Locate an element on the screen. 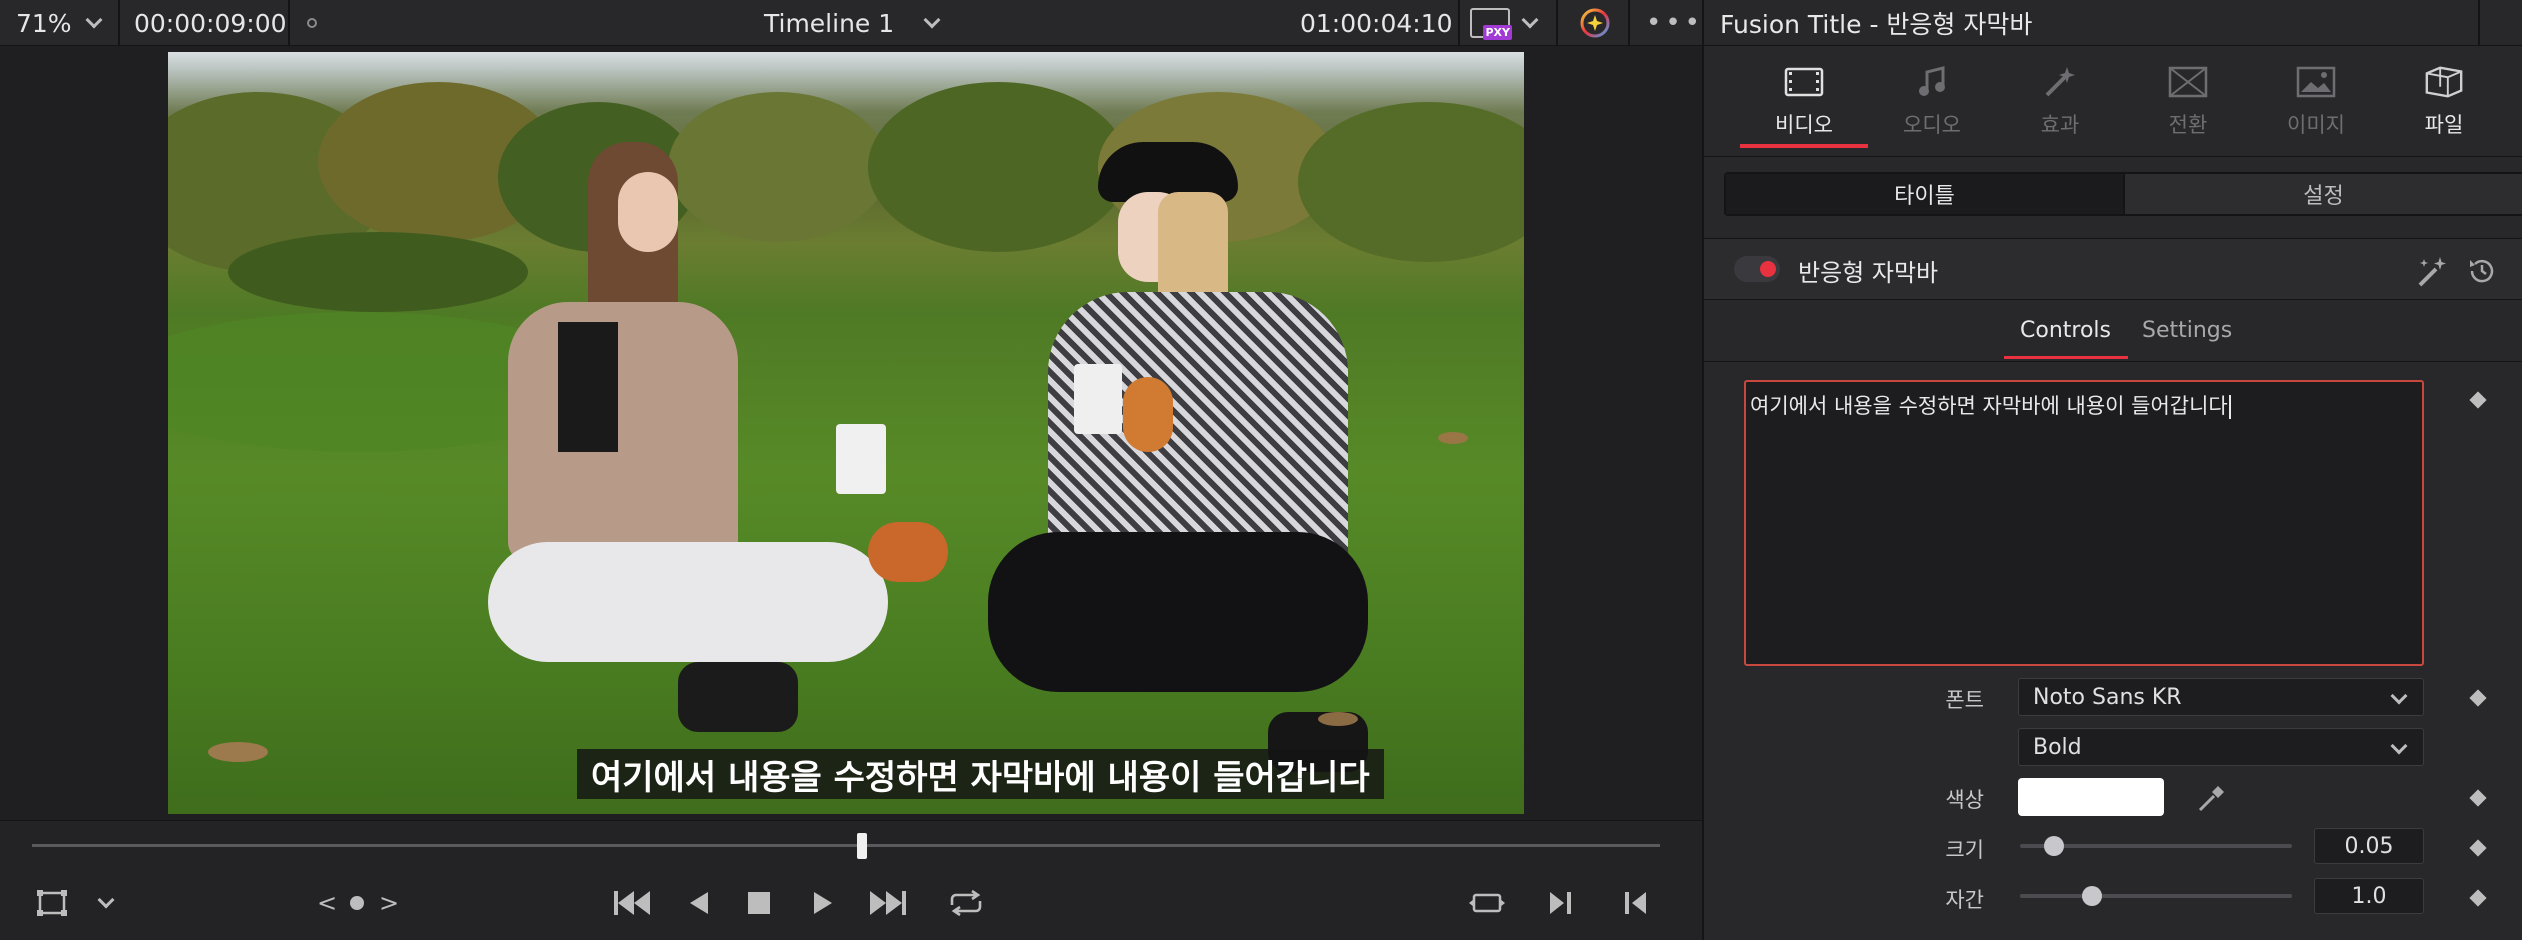  source-timecode: 00:00:09:00 is located at coordinates (210, 23).